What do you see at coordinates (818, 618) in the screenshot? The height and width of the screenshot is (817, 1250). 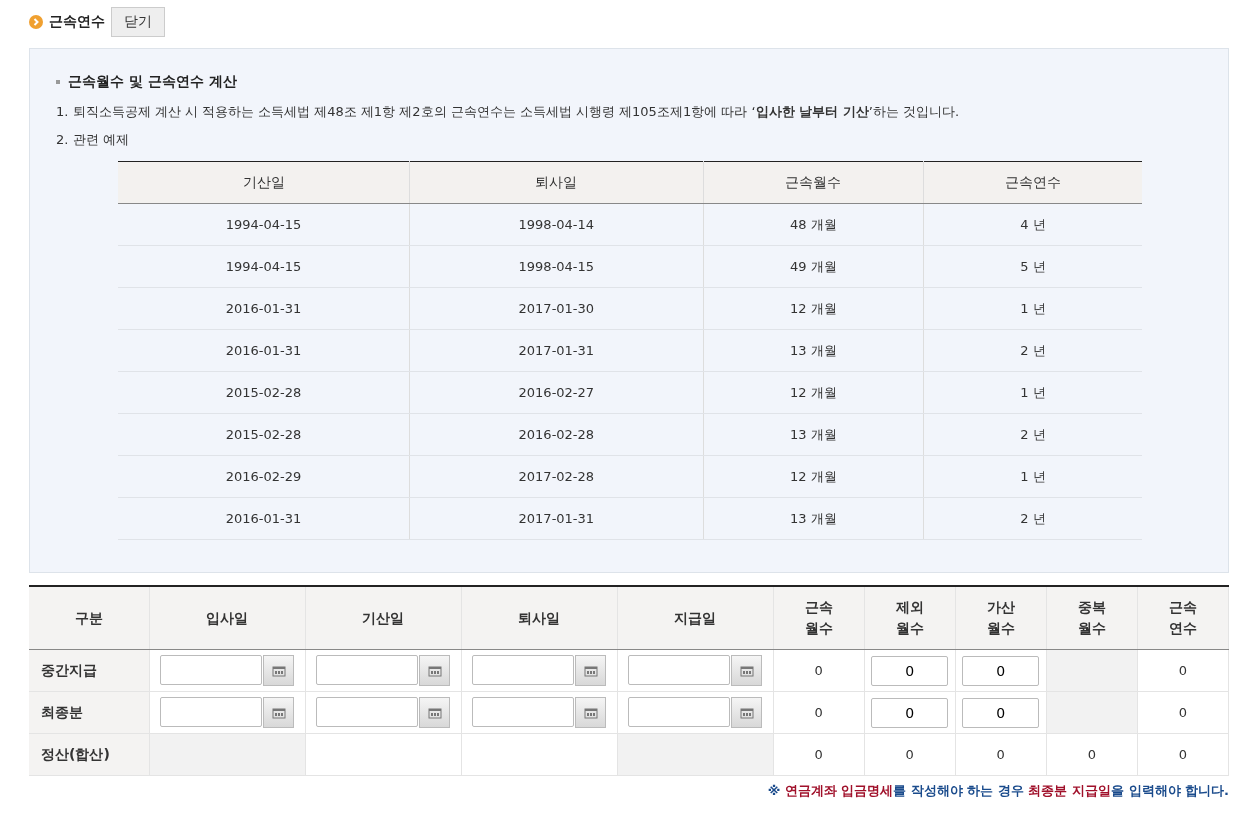 I see `column-header: 근속 월수` at bounding box center [818, 618].